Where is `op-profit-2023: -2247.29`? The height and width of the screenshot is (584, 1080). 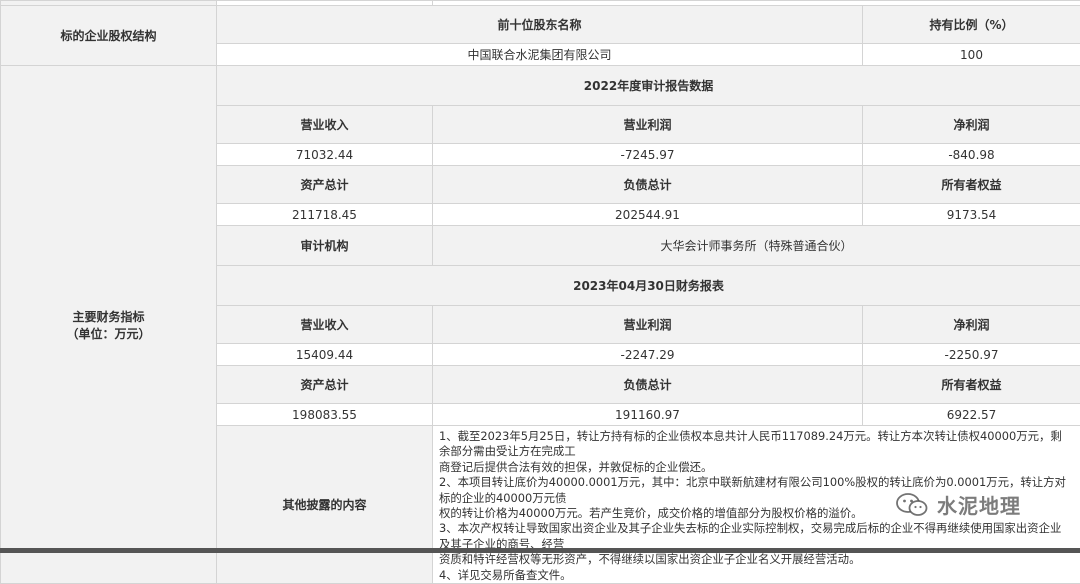 op-profit-2023: -2247.29 is located at coordinates (648, 355).